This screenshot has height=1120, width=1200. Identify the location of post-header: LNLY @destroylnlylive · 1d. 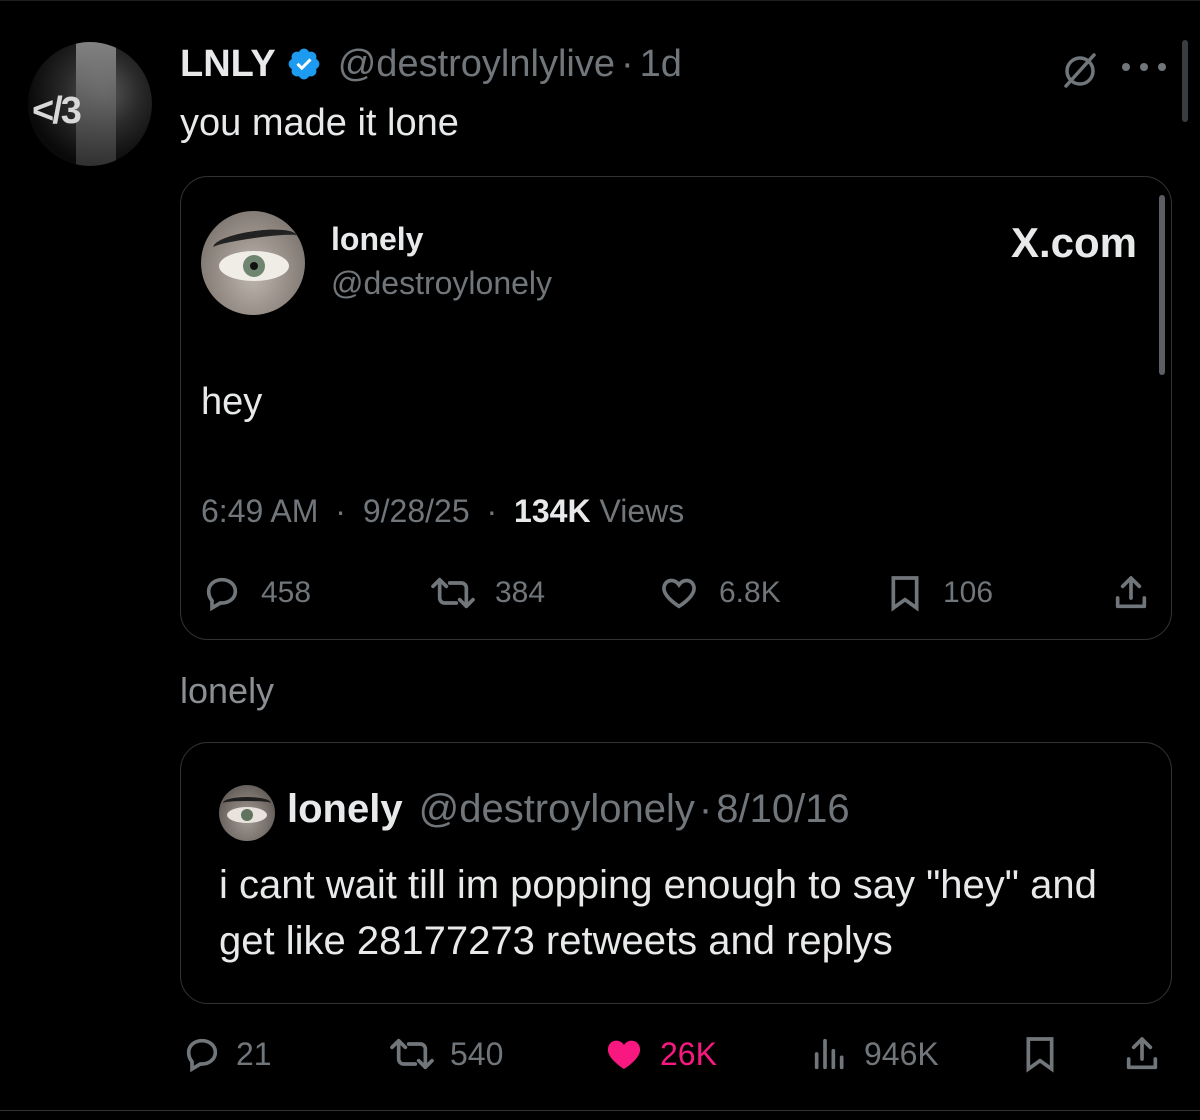
(431, 64).